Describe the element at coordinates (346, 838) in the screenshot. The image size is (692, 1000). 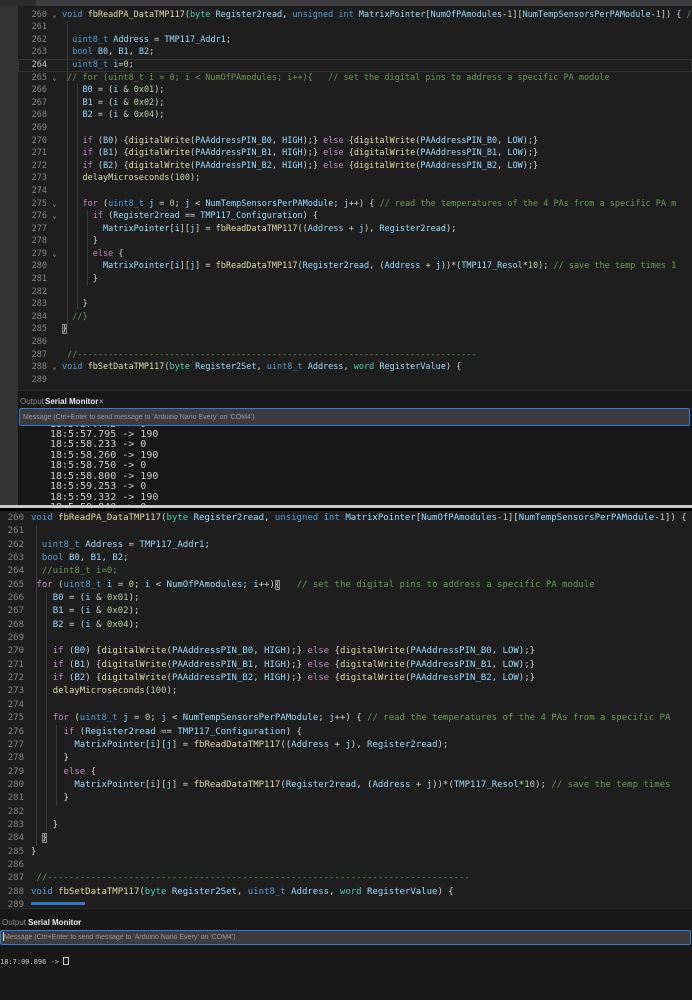
I see `code-line-284: 284 }` at that location.